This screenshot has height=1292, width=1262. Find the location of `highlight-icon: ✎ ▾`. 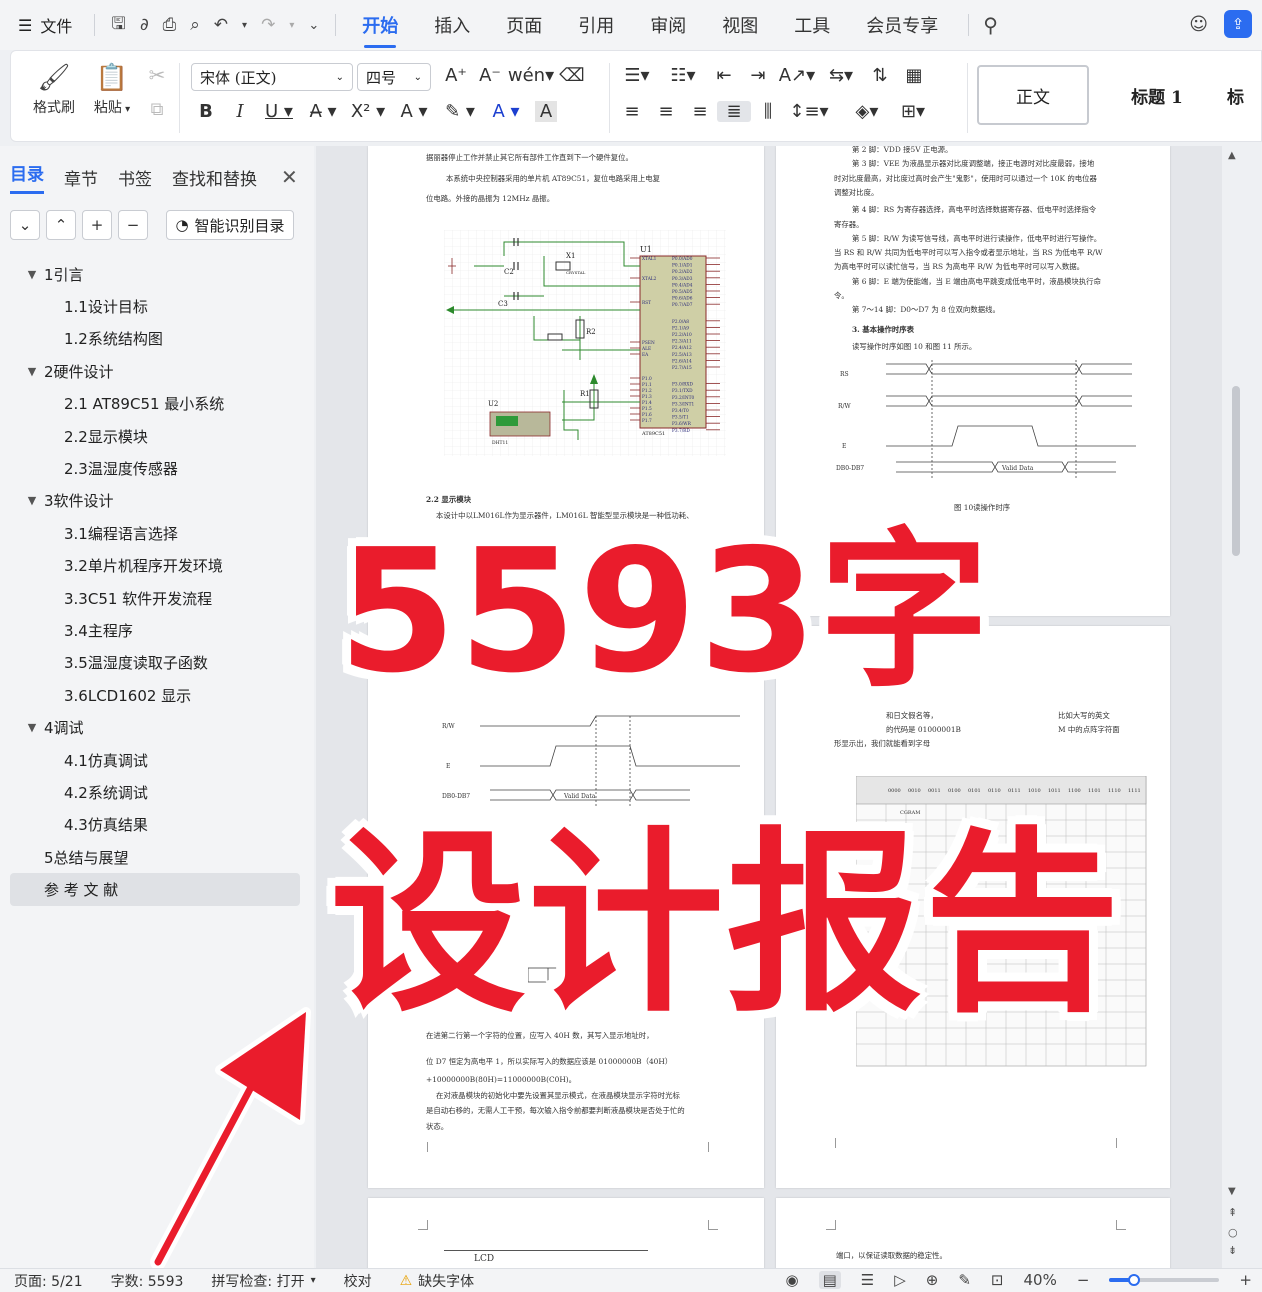

highlight-icon: ✎ ▾ is located at coordinates (460, 111).